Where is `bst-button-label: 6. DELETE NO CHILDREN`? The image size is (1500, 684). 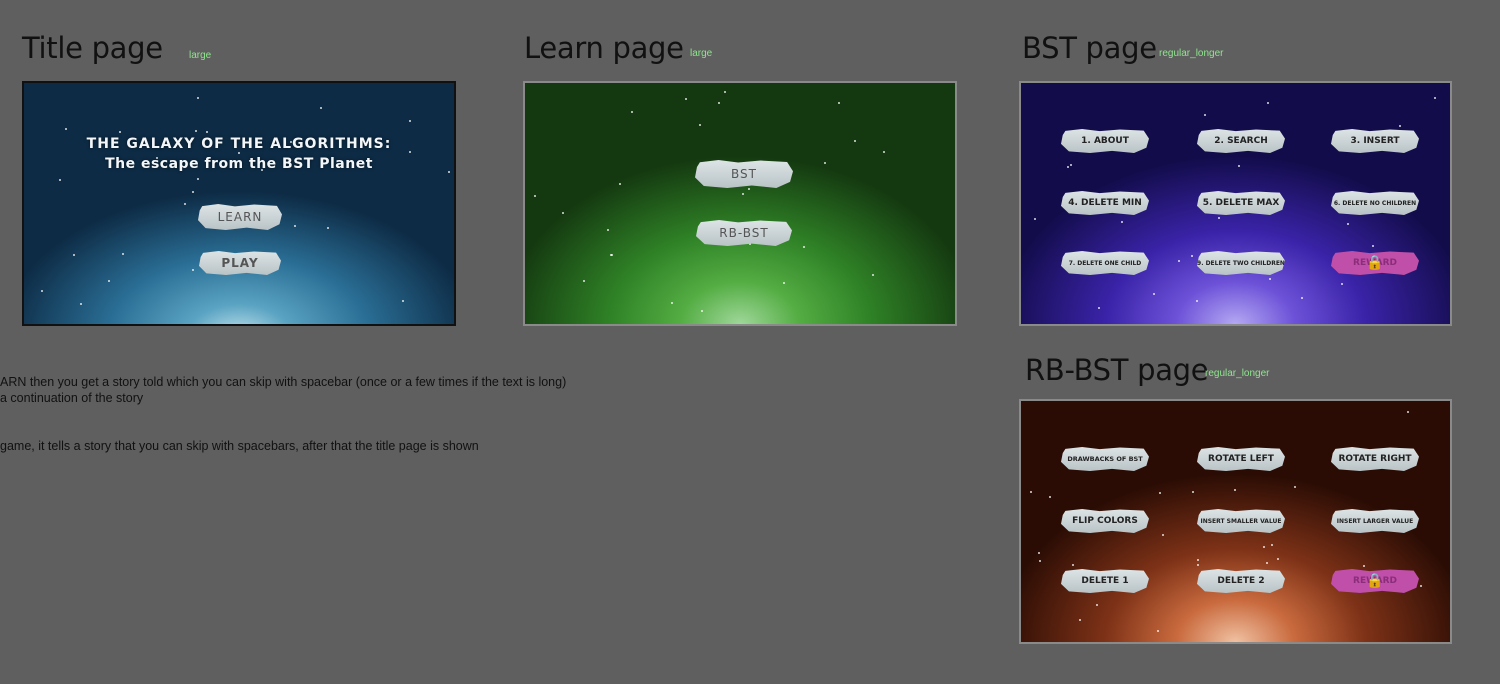 bst-button-label: 6. DELETE NO CHILDREN is located at coordinates (1375, 203).